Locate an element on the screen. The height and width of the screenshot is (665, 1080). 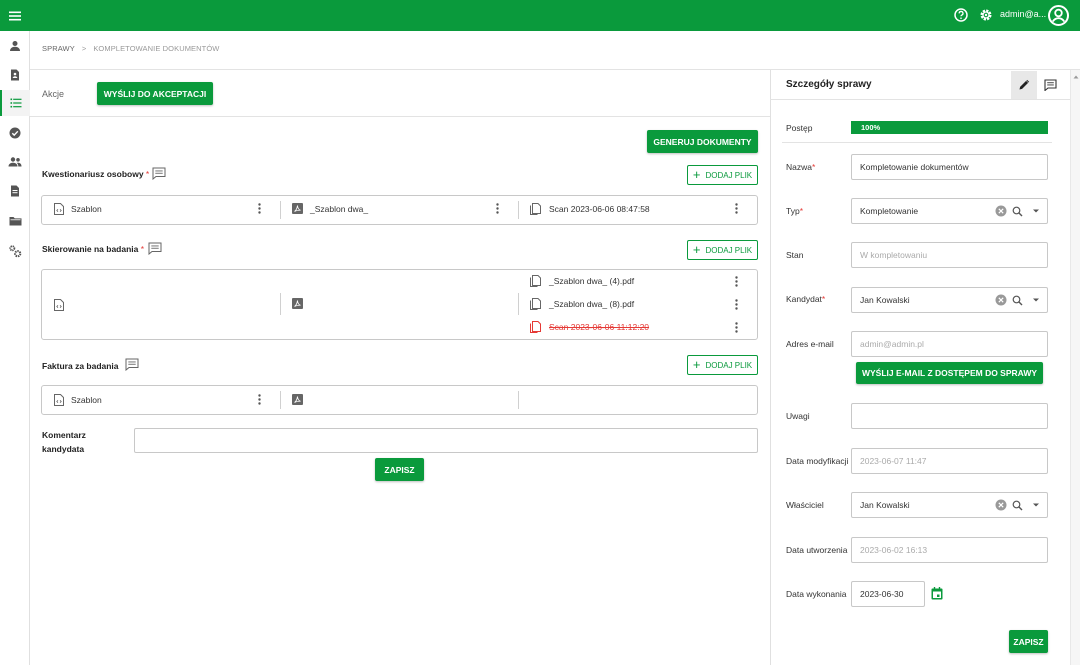
group-icon is located at coordinates (15, 162).